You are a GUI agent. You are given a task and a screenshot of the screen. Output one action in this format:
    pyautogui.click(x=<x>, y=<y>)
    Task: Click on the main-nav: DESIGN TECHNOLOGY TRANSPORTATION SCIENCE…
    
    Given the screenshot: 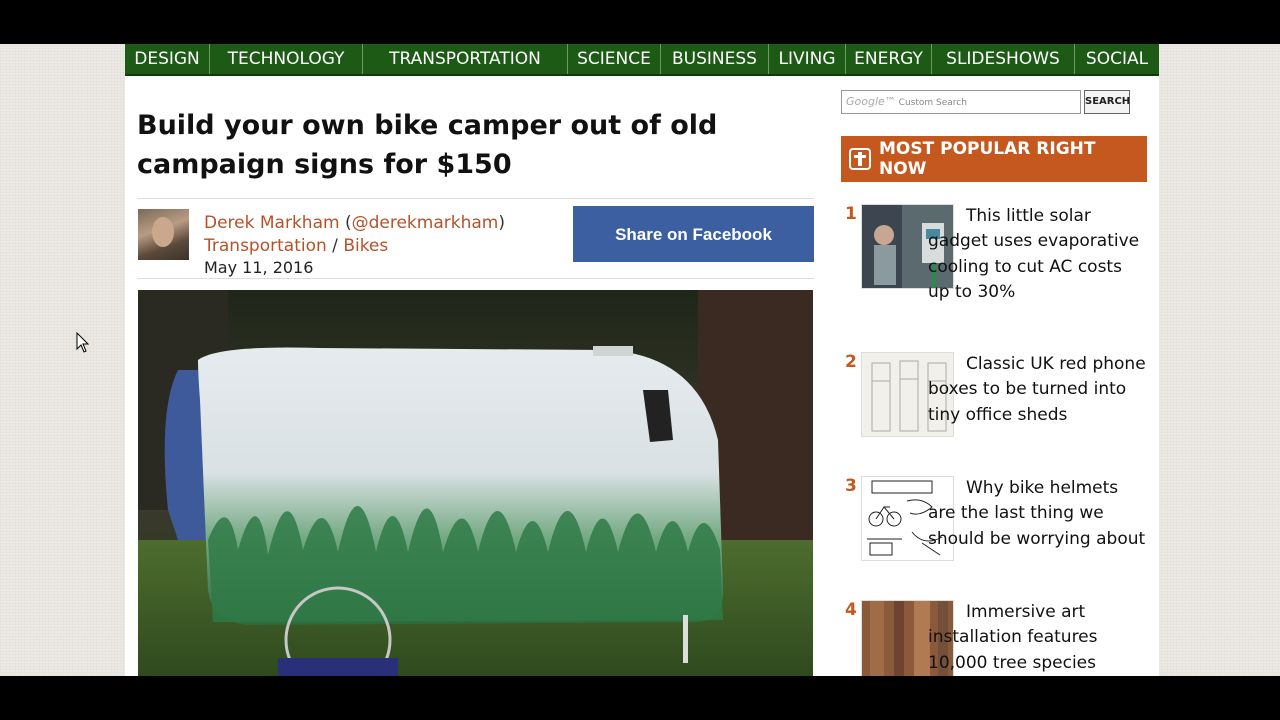 What is the action you would take?
    pyautogui.click(x=642, y=60)
    